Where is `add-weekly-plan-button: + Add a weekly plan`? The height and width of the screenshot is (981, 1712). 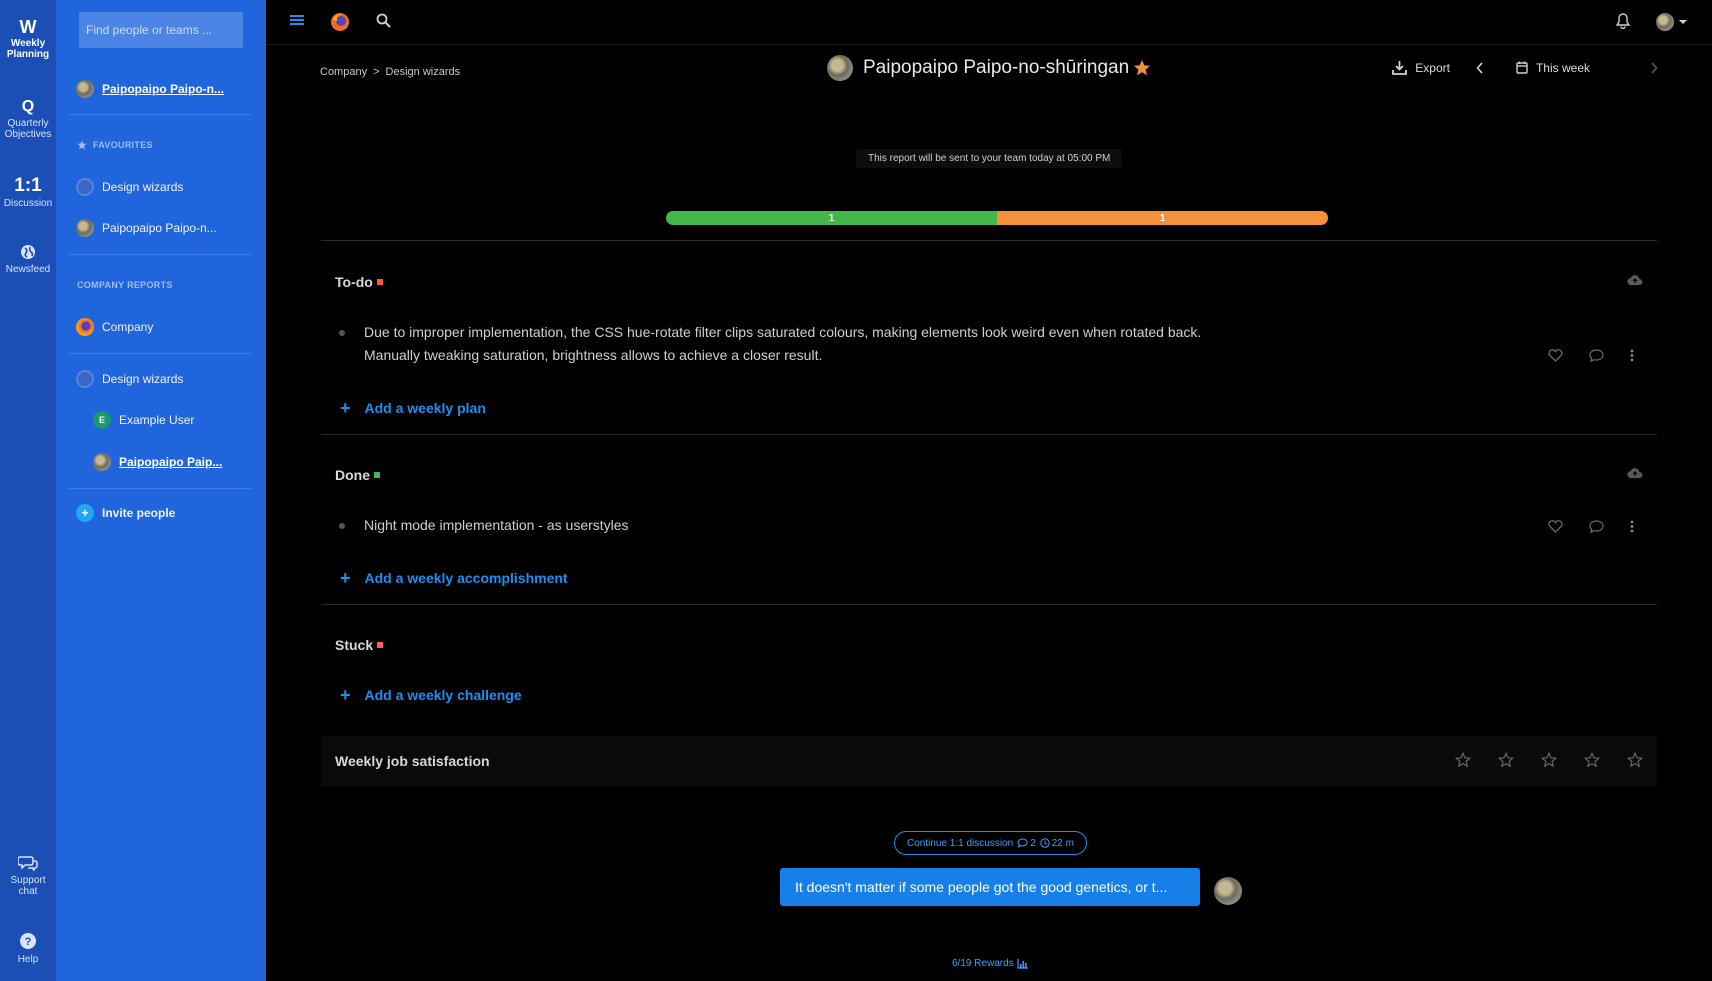 add-weekly-plan-button: + Add a weekly plan is located at coordinates (413, 408).